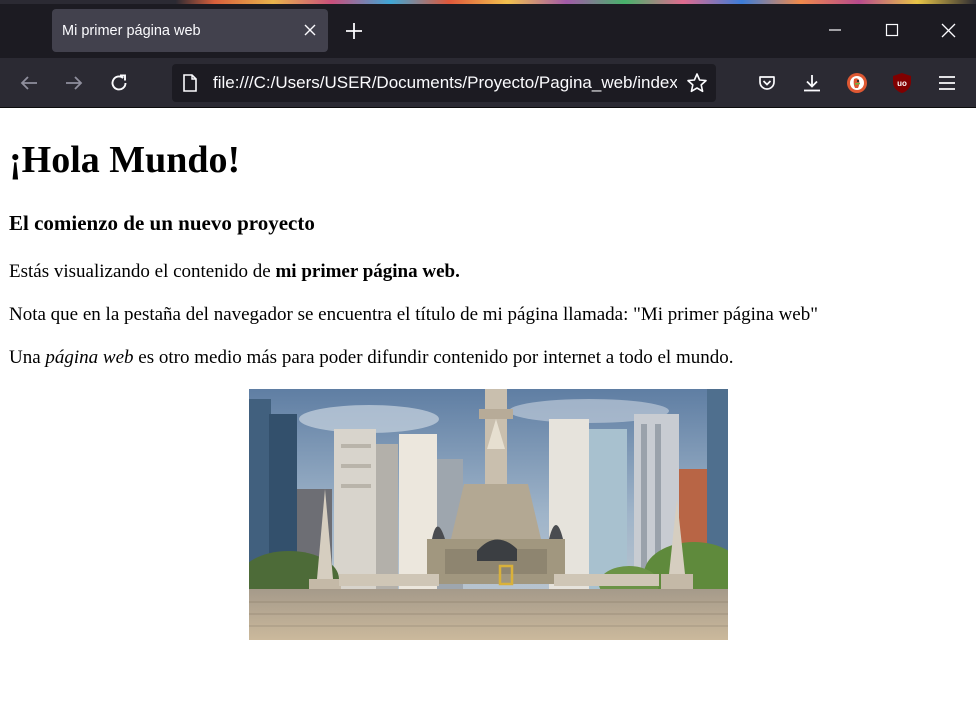 The height and width of the screenshot is (713, 976). Describe the element at coordinates (162, 223) in the screenshot. I see `page-subheading: El comienzo de un nuevo proyecto` at that location.